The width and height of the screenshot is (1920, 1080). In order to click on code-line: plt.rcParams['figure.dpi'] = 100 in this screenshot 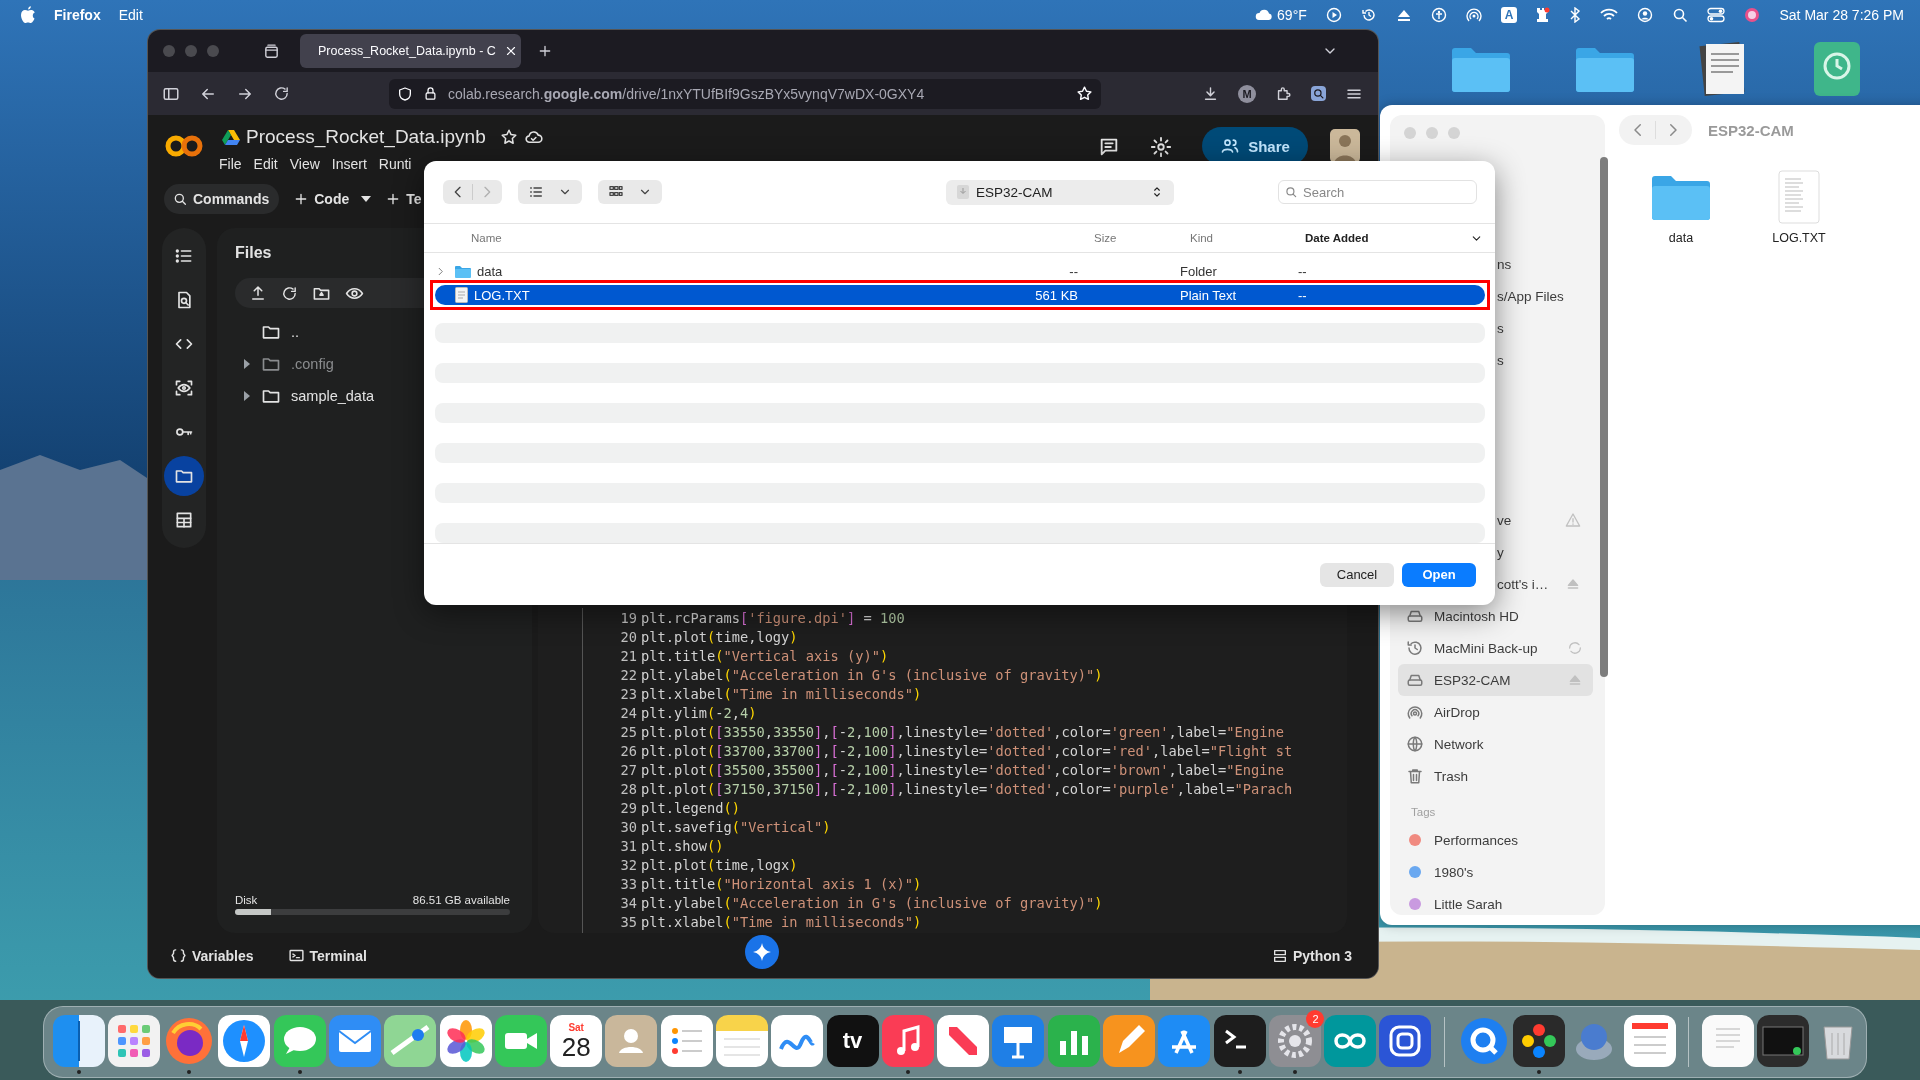, I will do `click(773, 617)`.